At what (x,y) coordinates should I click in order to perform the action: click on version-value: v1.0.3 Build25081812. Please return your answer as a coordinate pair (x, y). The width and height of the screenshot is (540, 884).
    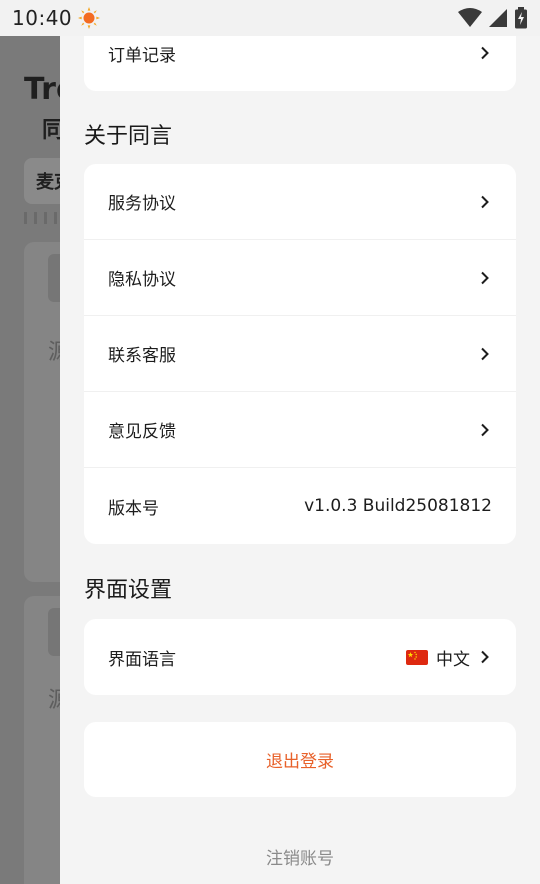
    Looking at the image, I should click on (398, 506).